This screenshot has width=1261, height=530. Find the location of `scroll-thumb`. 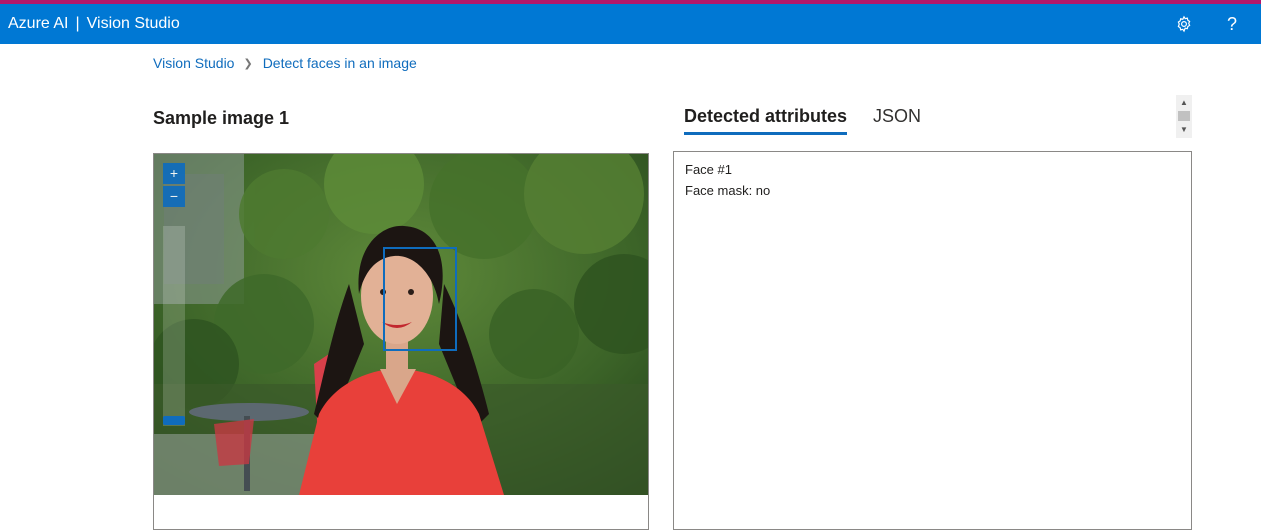

scroll-thumb is located at coordinates (1184, 116).